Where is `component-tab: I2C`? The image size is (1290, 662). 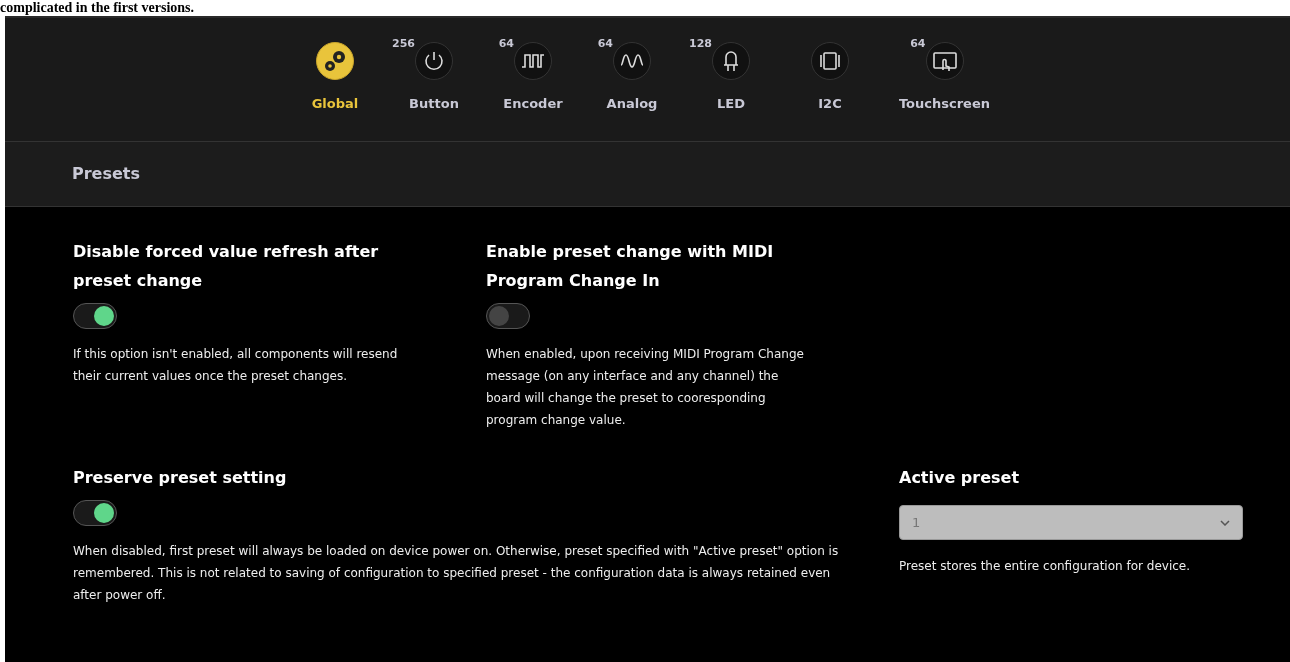 component-tab: I2C is located at coordinates (830, 78).